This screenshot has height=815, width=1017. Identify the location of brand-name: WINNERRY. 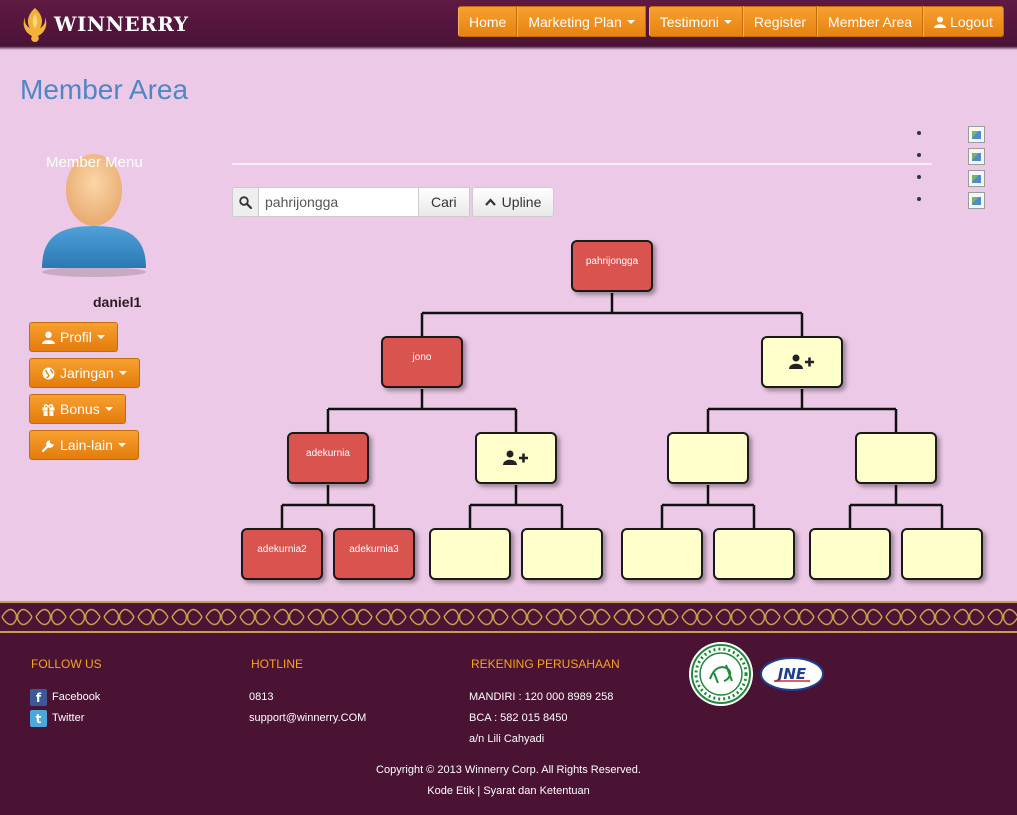
(121, 24).